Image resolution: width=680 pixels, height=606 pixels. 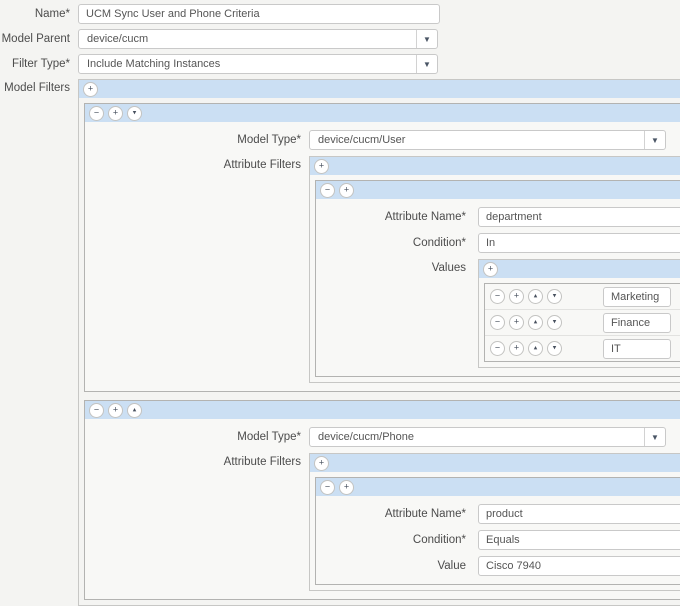 What do you see at coordinates (362, 140) in the screenshot?
I see `model-type-value: device/cucm/User` at bounding box center [362, 140].